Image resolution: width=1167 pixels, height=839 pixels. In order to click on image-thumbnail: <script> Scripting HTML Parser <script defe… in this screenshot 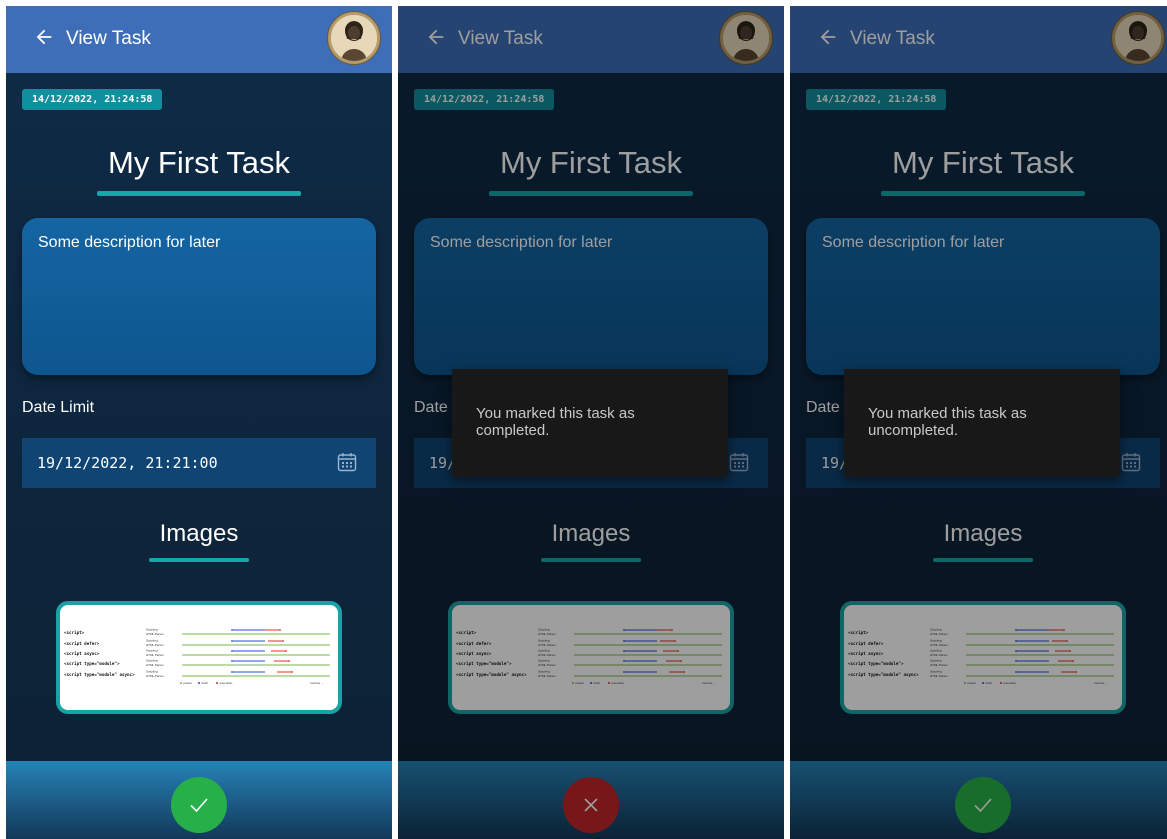, I will do `click(199, 657)`.